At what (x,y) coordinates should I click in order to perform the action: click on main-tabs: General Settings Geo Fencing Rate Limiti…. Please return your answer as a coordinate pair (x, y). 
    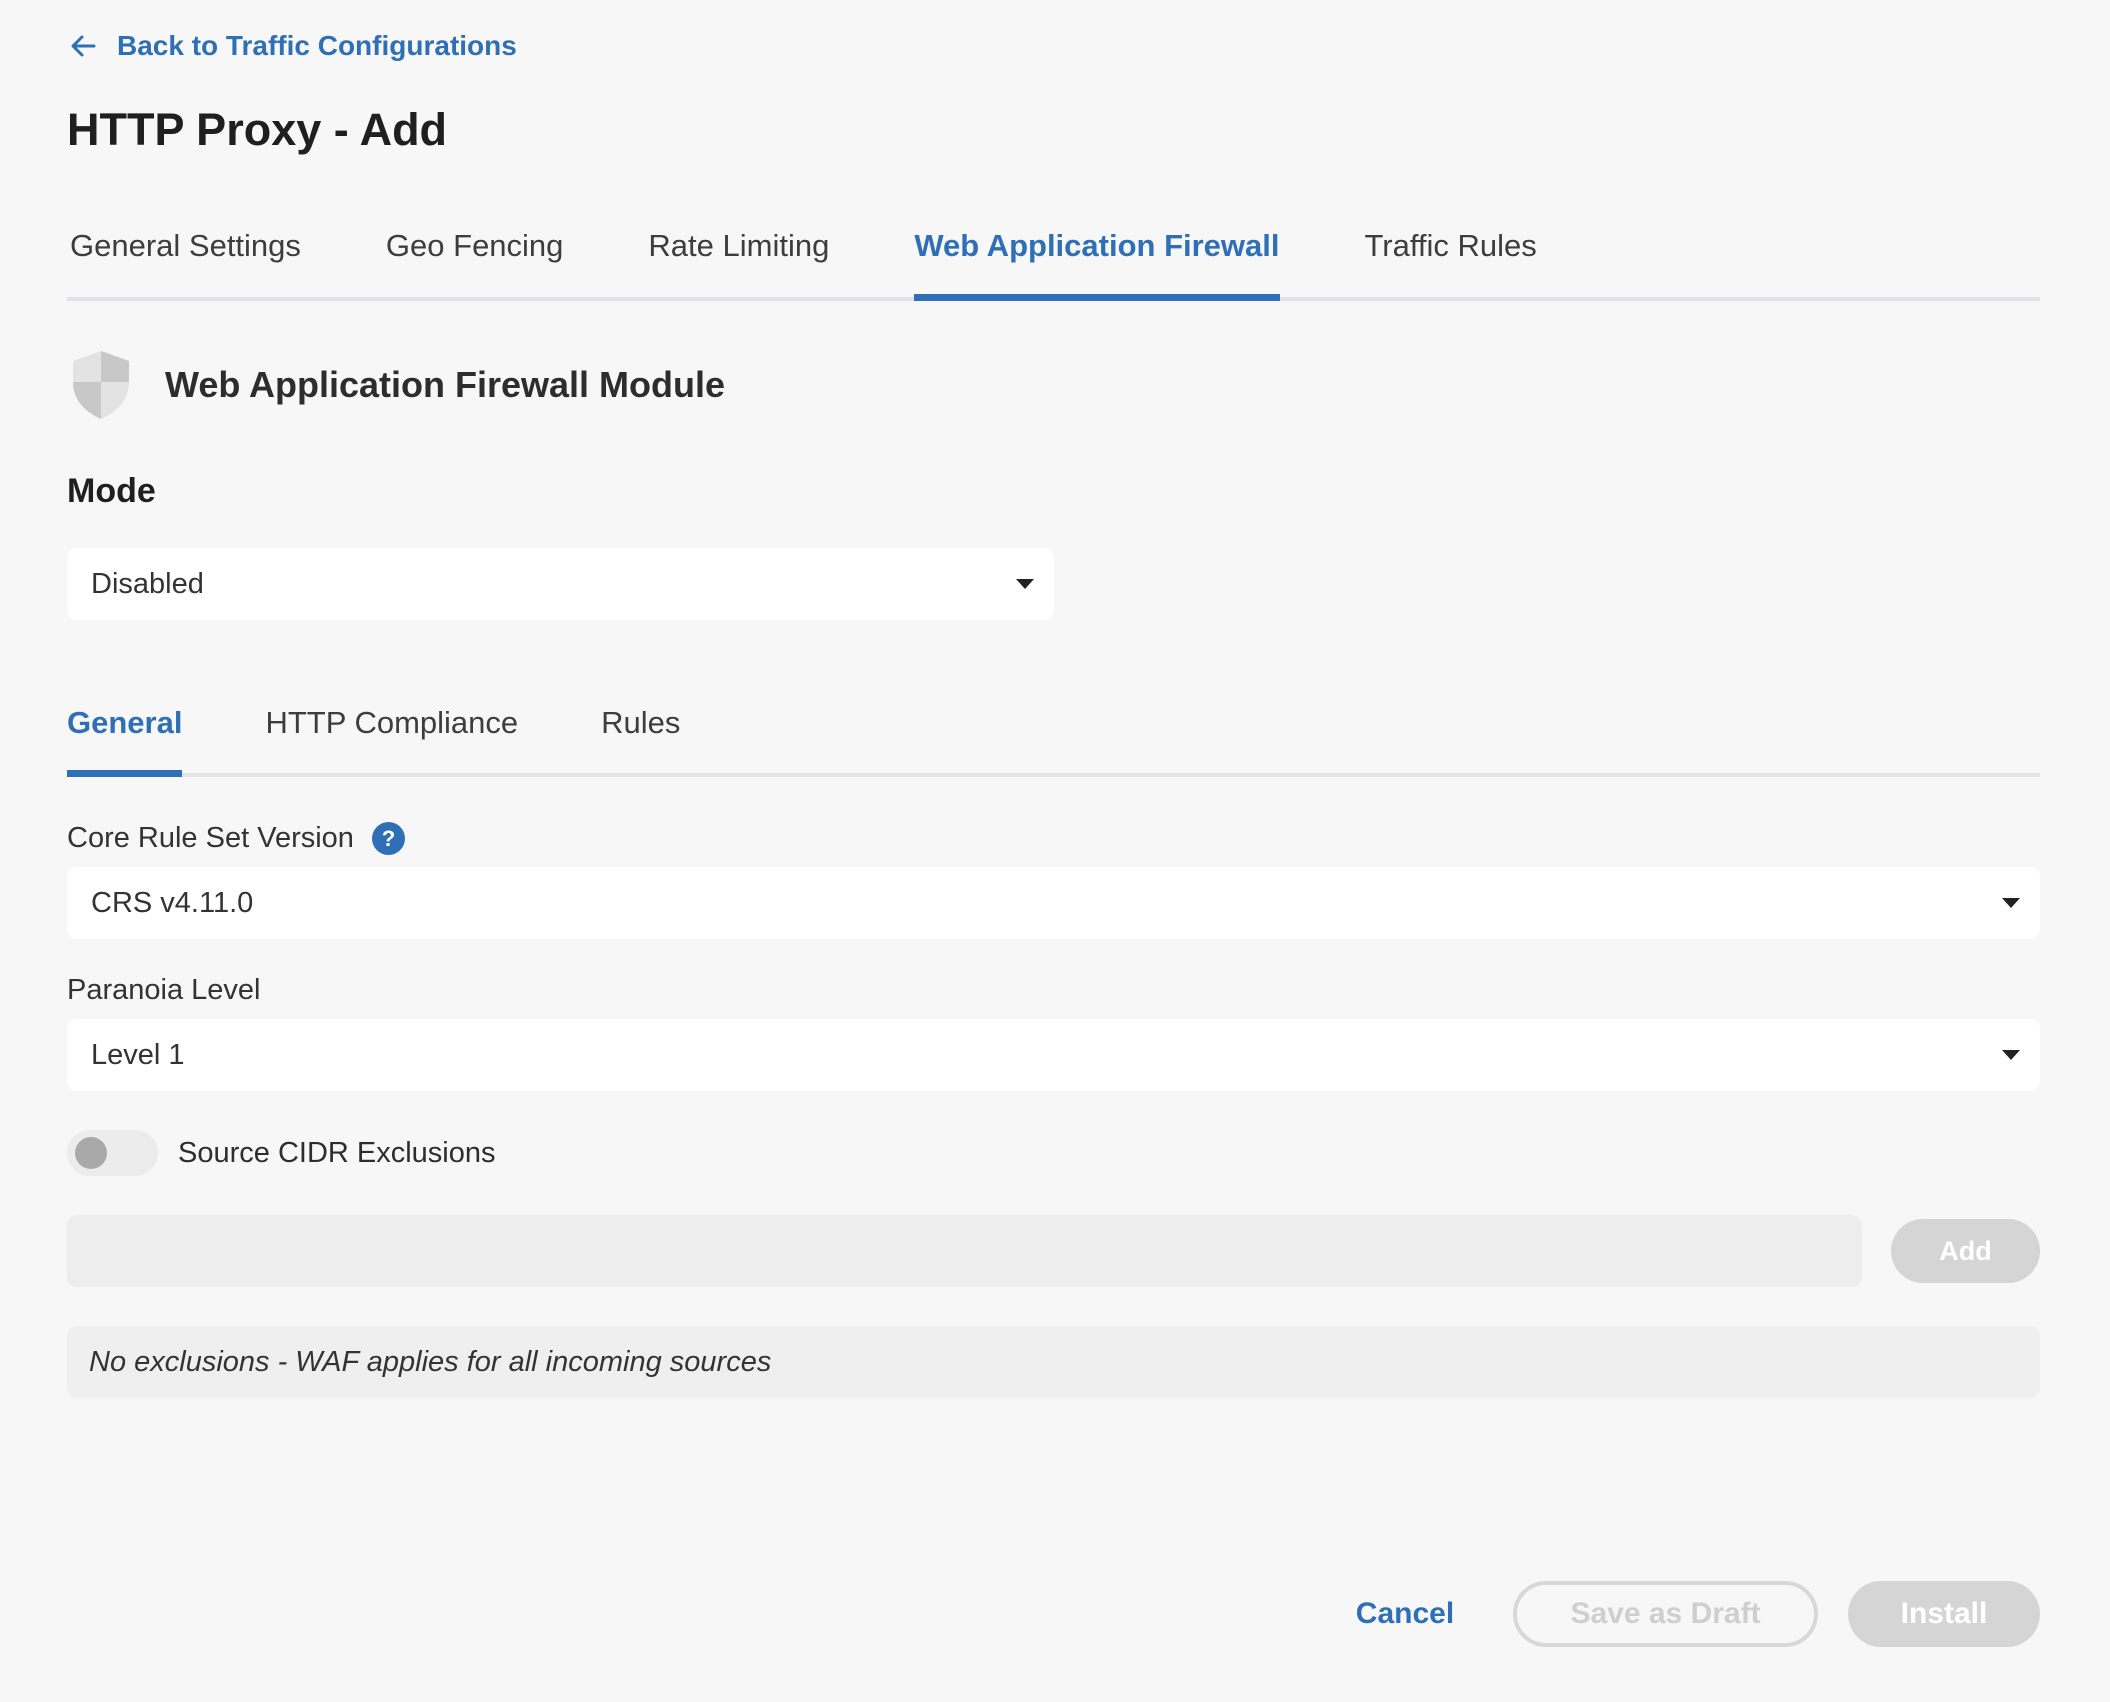
    Looking at the image, I should click on (1053, 259).